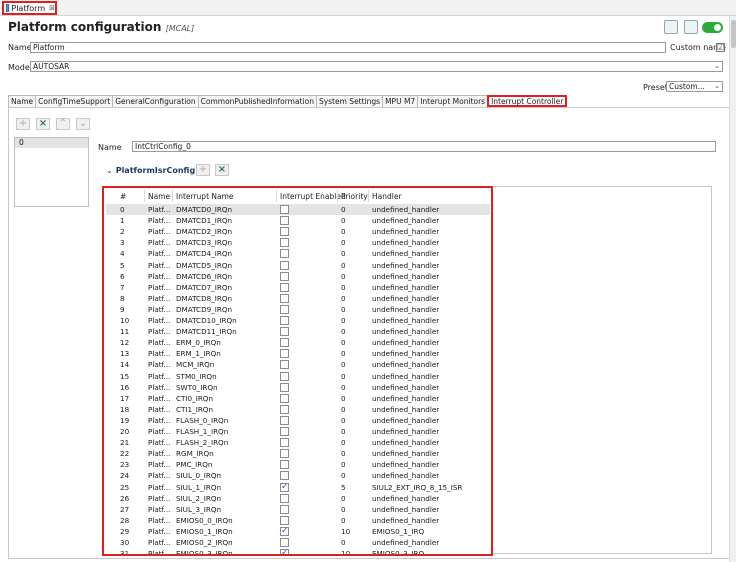 This screenshot has width=736, height=562. What do you see at coordinates (51, 172) in the screenshot?
I see `intctrl-config-list: 0` at bounding box center [51, 172].